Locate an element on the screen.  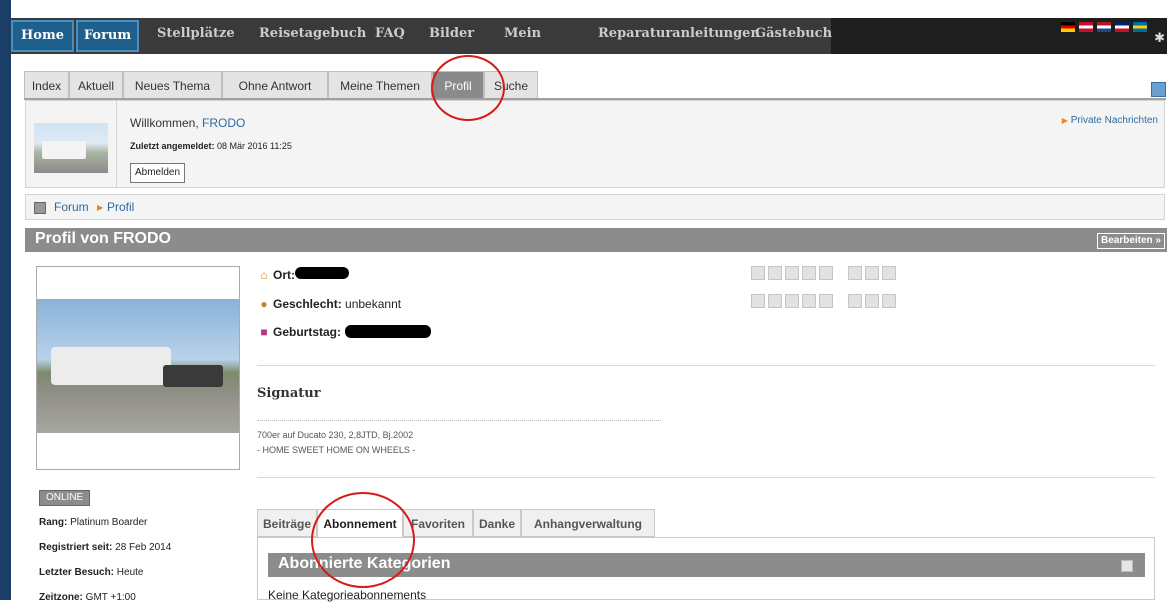
skype-icon is located at coordinates (826, 273).